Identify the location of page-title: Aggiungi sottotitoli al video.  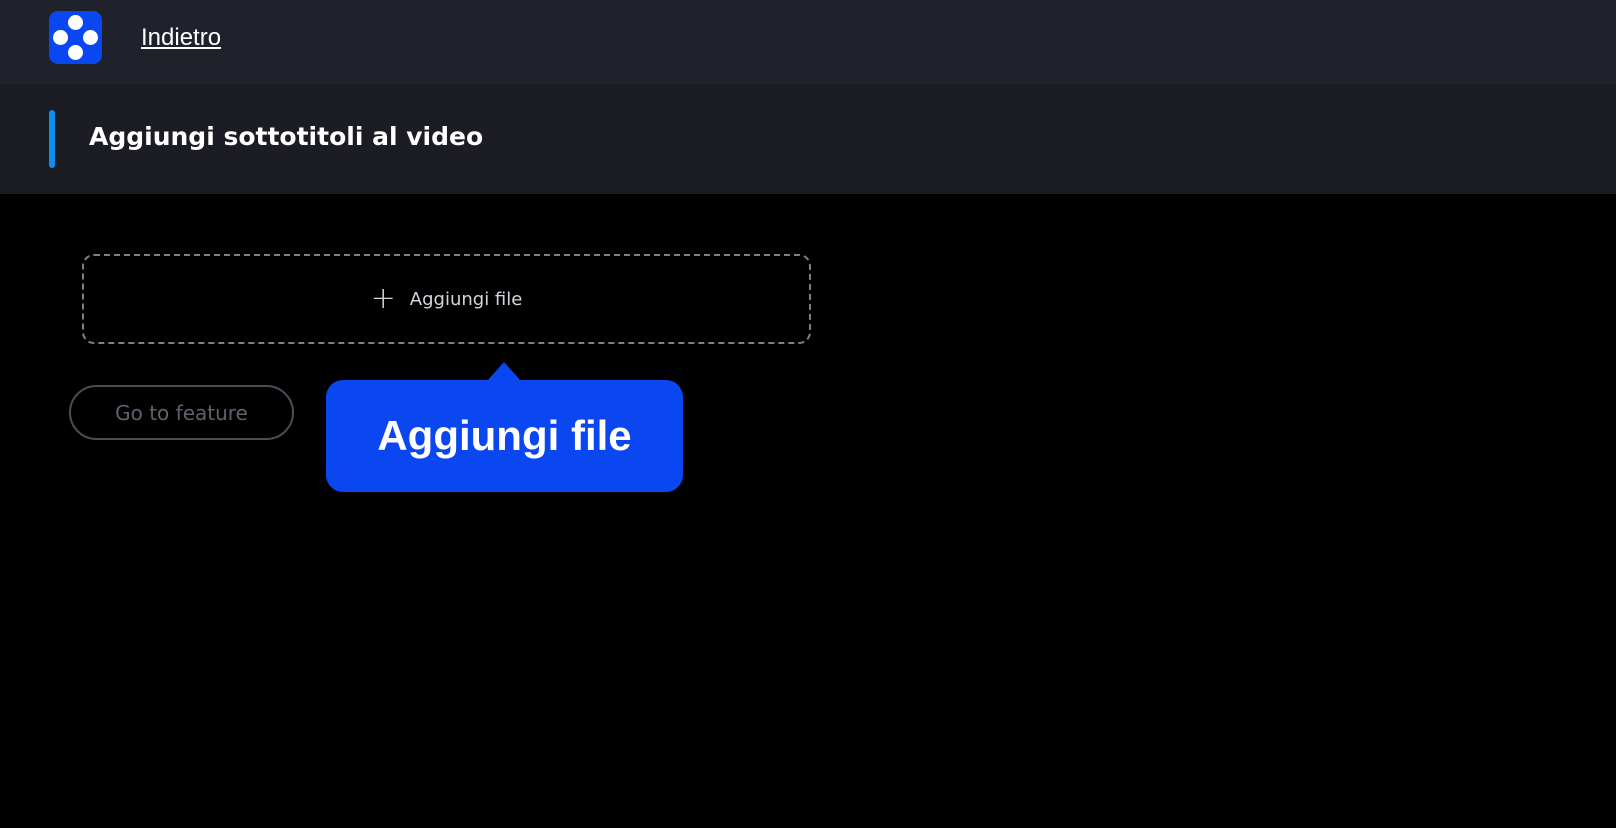
(286, 136).